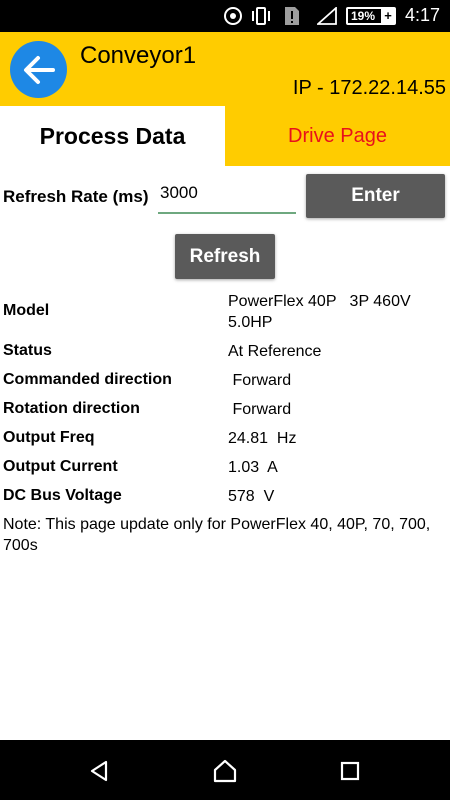  Describe the element at coordinates (337, 136) in the screenshot. I see `tab-drive-page: Drive Page` at that location.